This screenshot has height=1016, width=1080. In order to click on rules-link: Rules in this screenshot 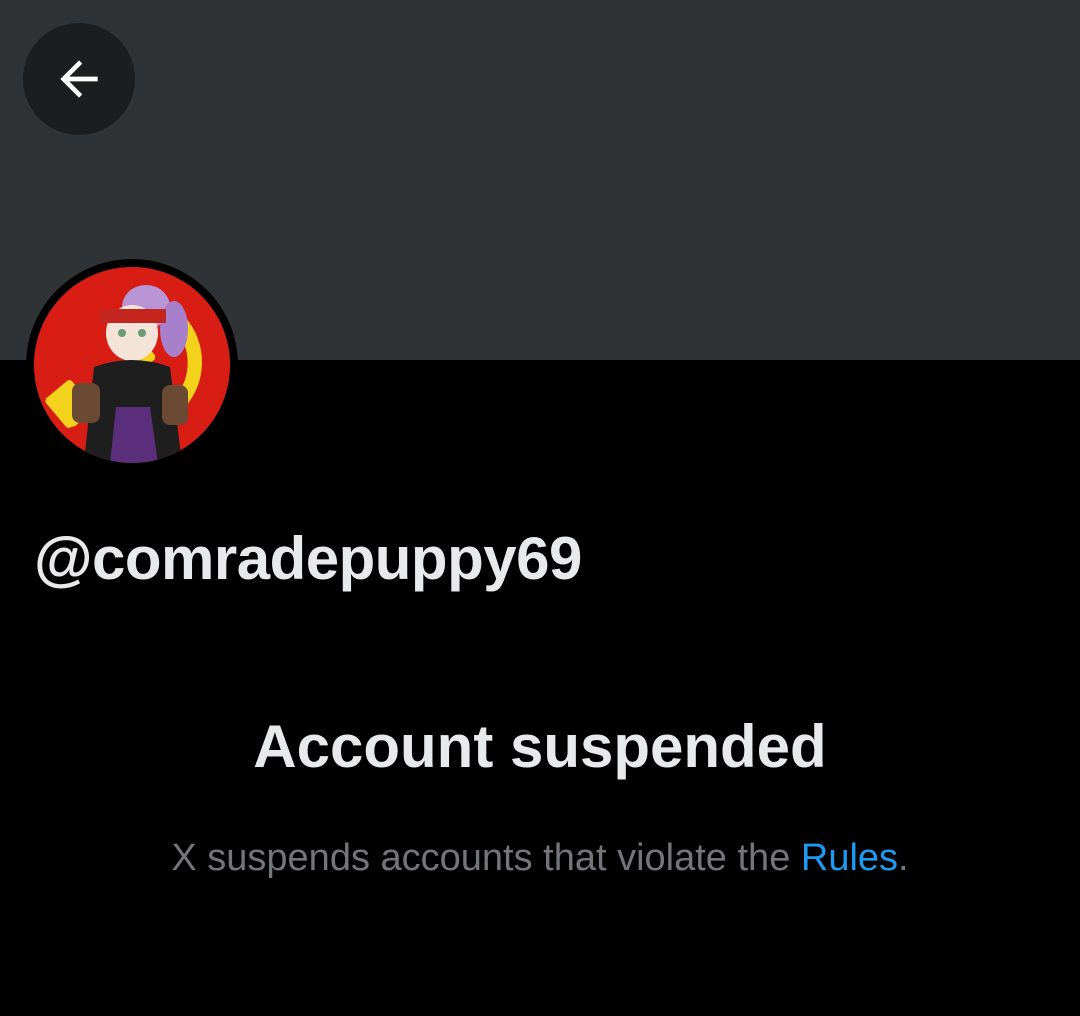, I will do `click(849, 858)`.